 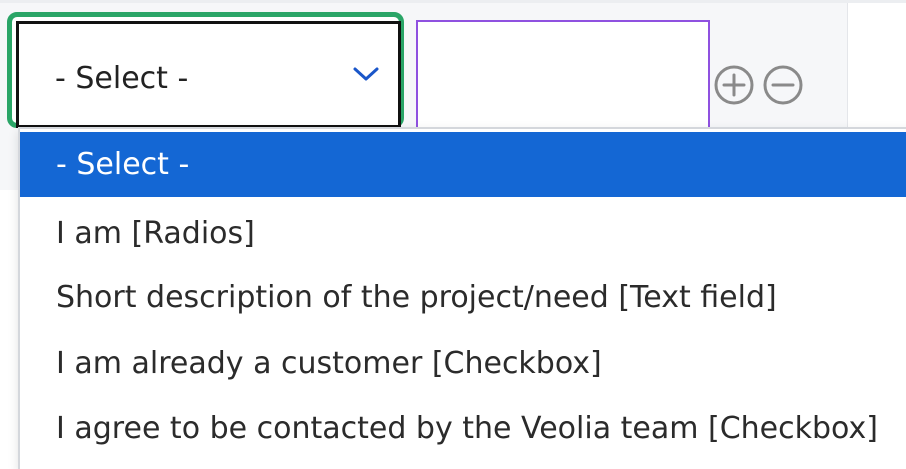 What do you see at coordinates (122, 78) in the screenshot?
I see `select-value: - Select -` at bounding box center [122, 78].